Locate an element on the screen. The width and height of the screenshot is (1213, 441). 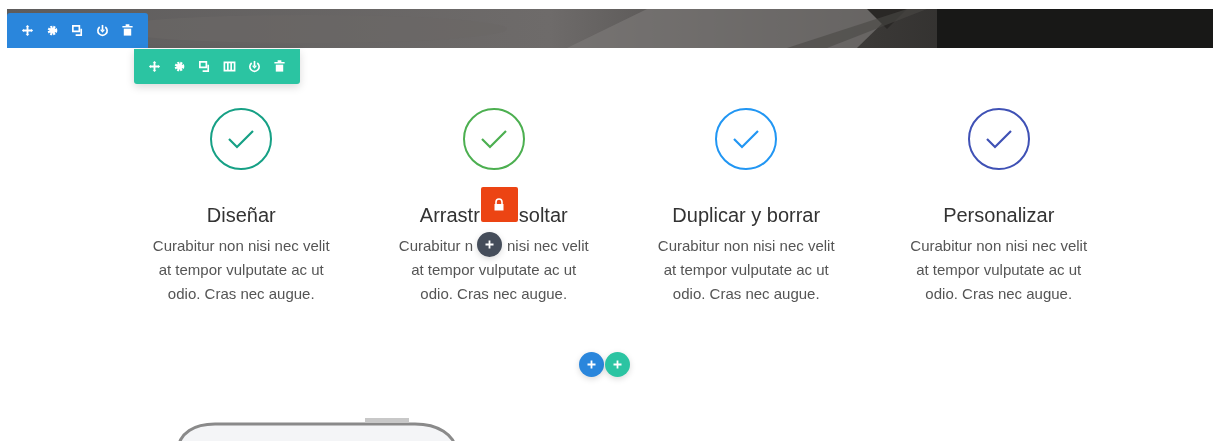
feature-text: at tempor vulputate ac ut odio. Cras nec augue. is located at coordinates (494, 282).